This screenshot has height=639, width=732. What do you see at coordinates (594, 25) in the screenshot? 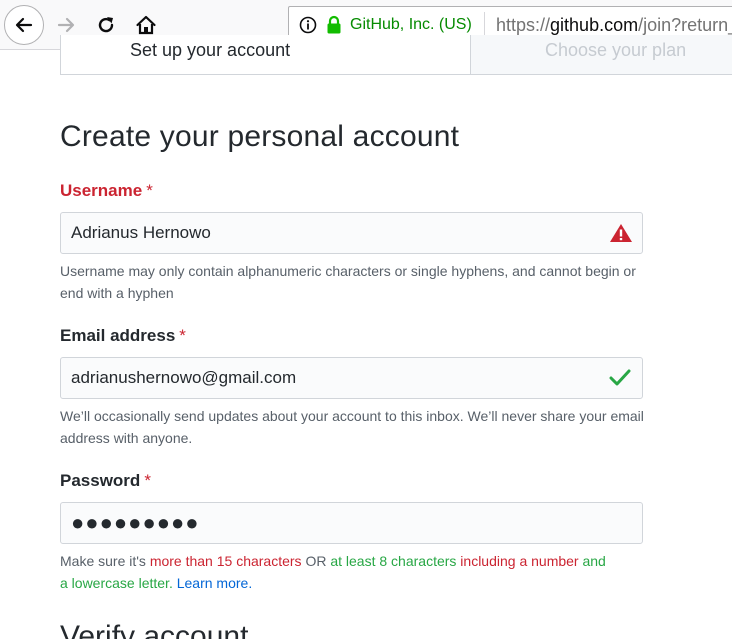
I see `url-domain: github.com` at bounding box center [594, 25].